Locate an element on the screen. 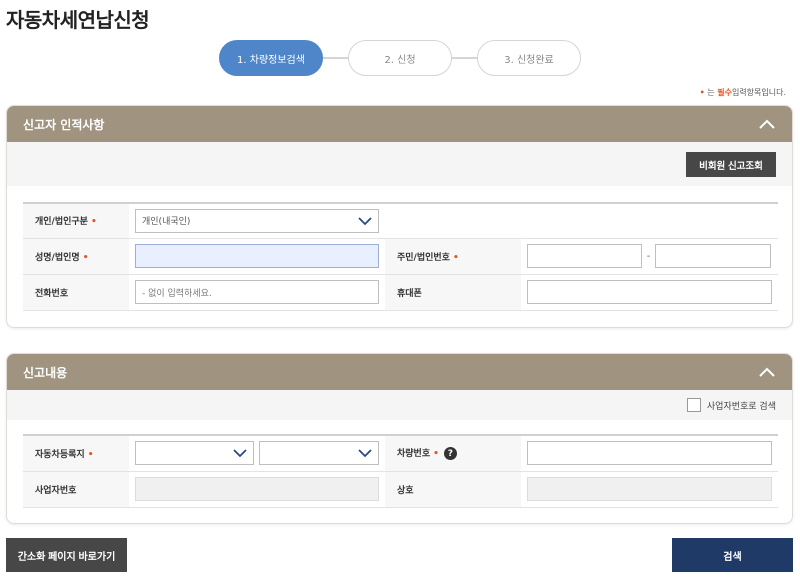 This screenshot has width=800, height=578. table-row: 성명/법인명 • 주민/법인번호 • - is located at coordinates (400, 256).